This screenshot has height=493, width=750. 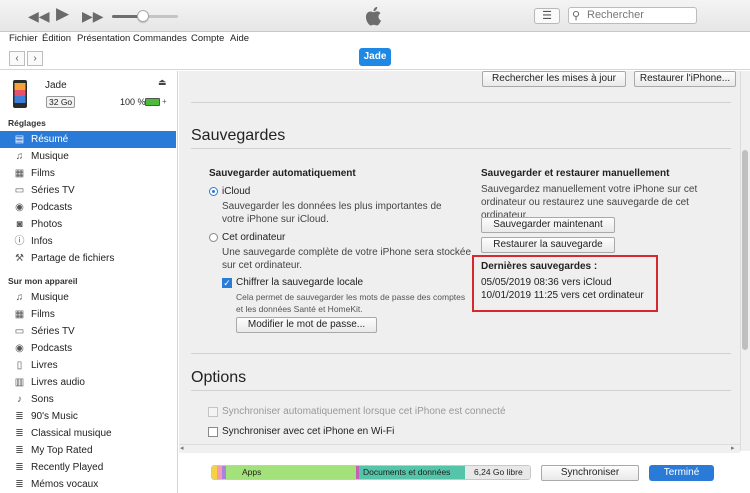 I want to click on icloud-radio, so click(x=213, y=191).